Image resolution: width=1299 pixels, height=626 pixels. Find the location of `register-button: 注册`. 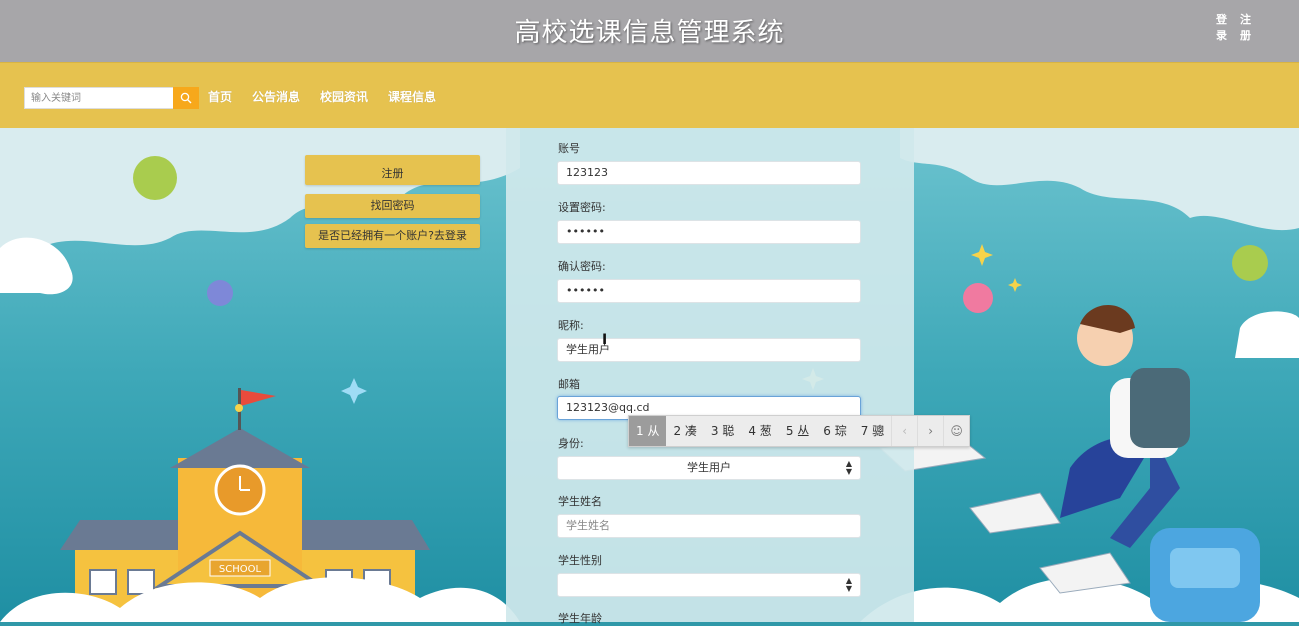

register-button: 注册 is located at coordinates (392, 170).